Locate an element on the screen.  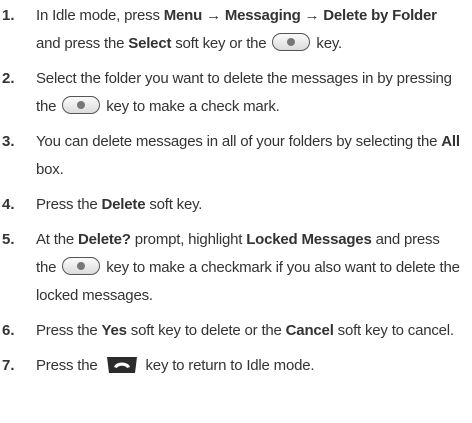
emphasis-text: Menu → Messaging → Delete by Folder is located at coordinates (300, 15).